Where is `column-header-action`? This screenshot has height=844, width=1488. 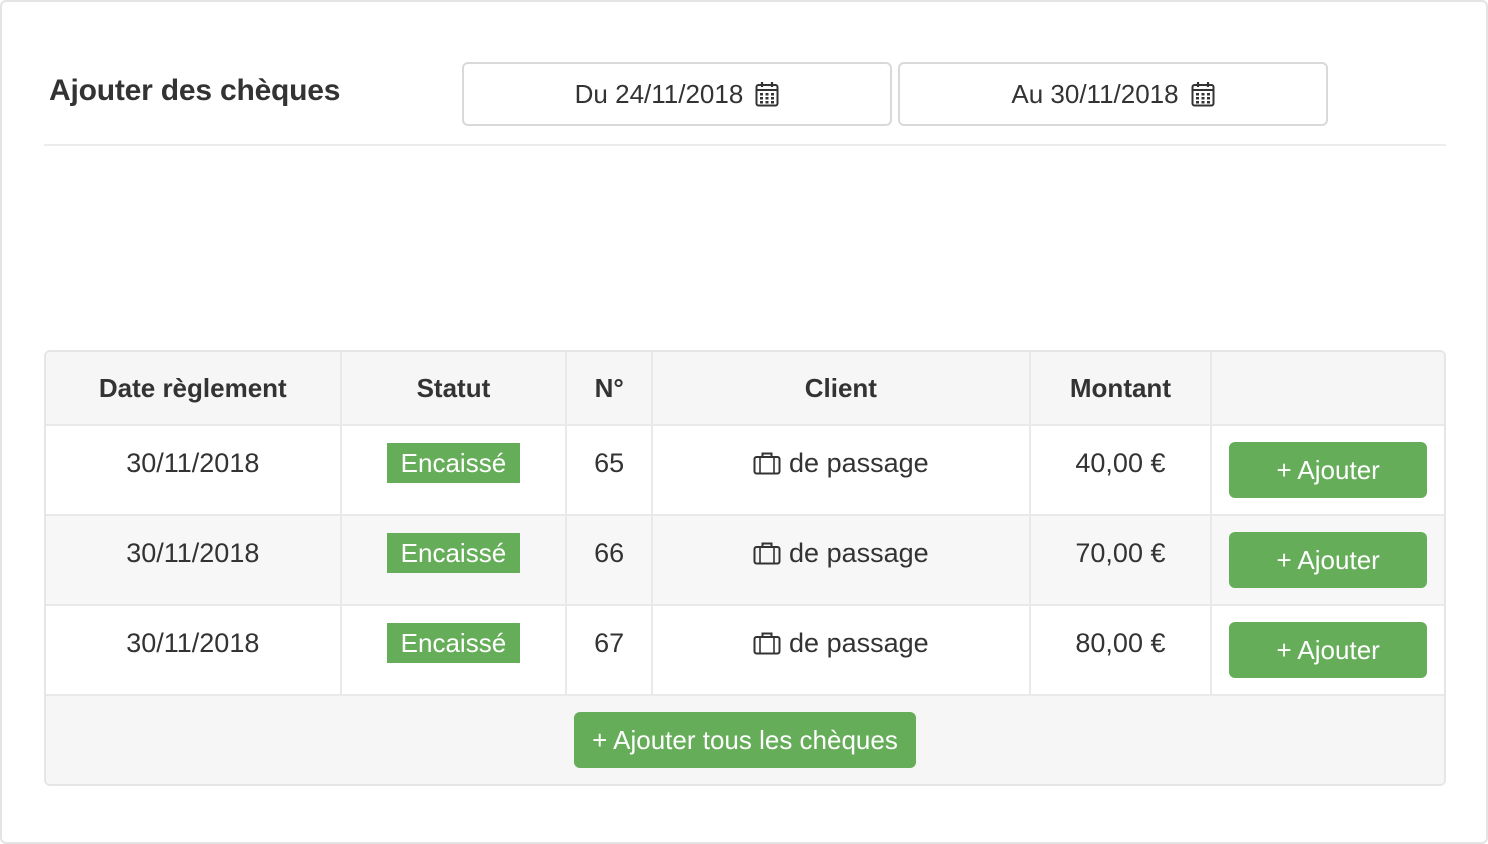 column-header-action is located at coordinates (1328, 388).